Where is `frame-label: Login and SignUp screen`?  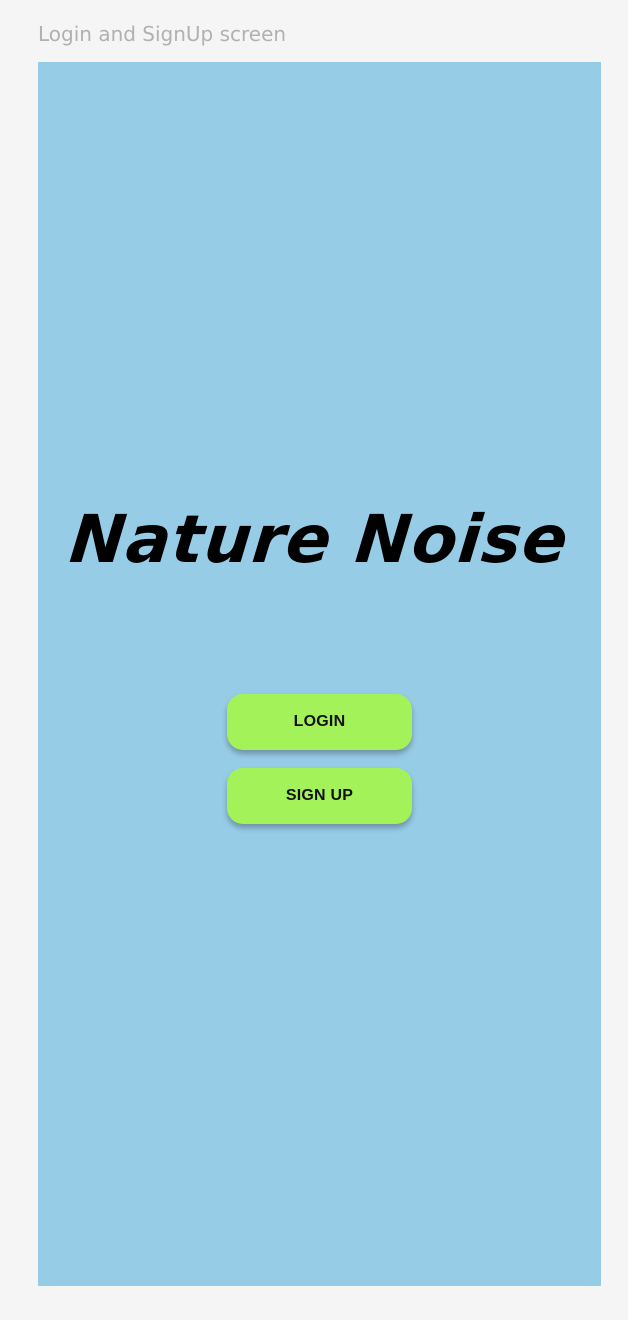 frame-label: Login and SignUp screen is located at coordinates (162, 34).